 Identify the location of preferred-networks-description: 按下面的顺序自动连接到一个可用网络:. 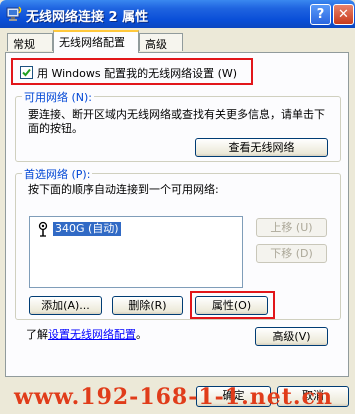
(123, 189).